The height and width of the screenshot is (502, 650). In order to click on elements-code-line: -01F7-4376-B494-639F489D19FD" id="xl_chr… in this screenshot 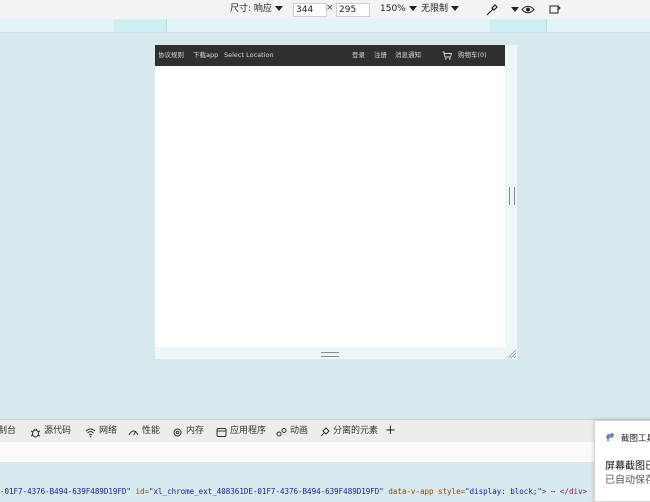, I will do `click(325, 492)`.